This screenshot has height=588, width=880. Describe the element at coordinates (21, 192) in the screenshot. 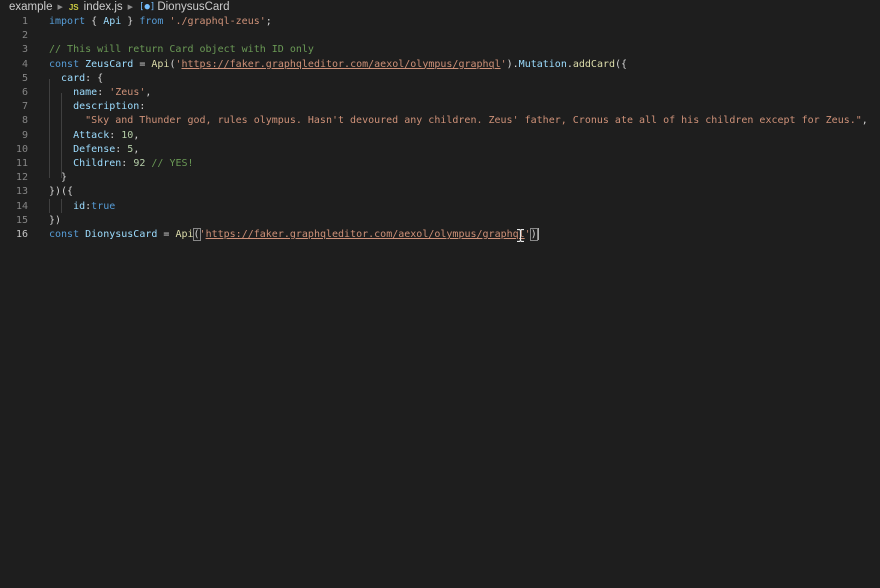

I see `line-number: 13` at that location.